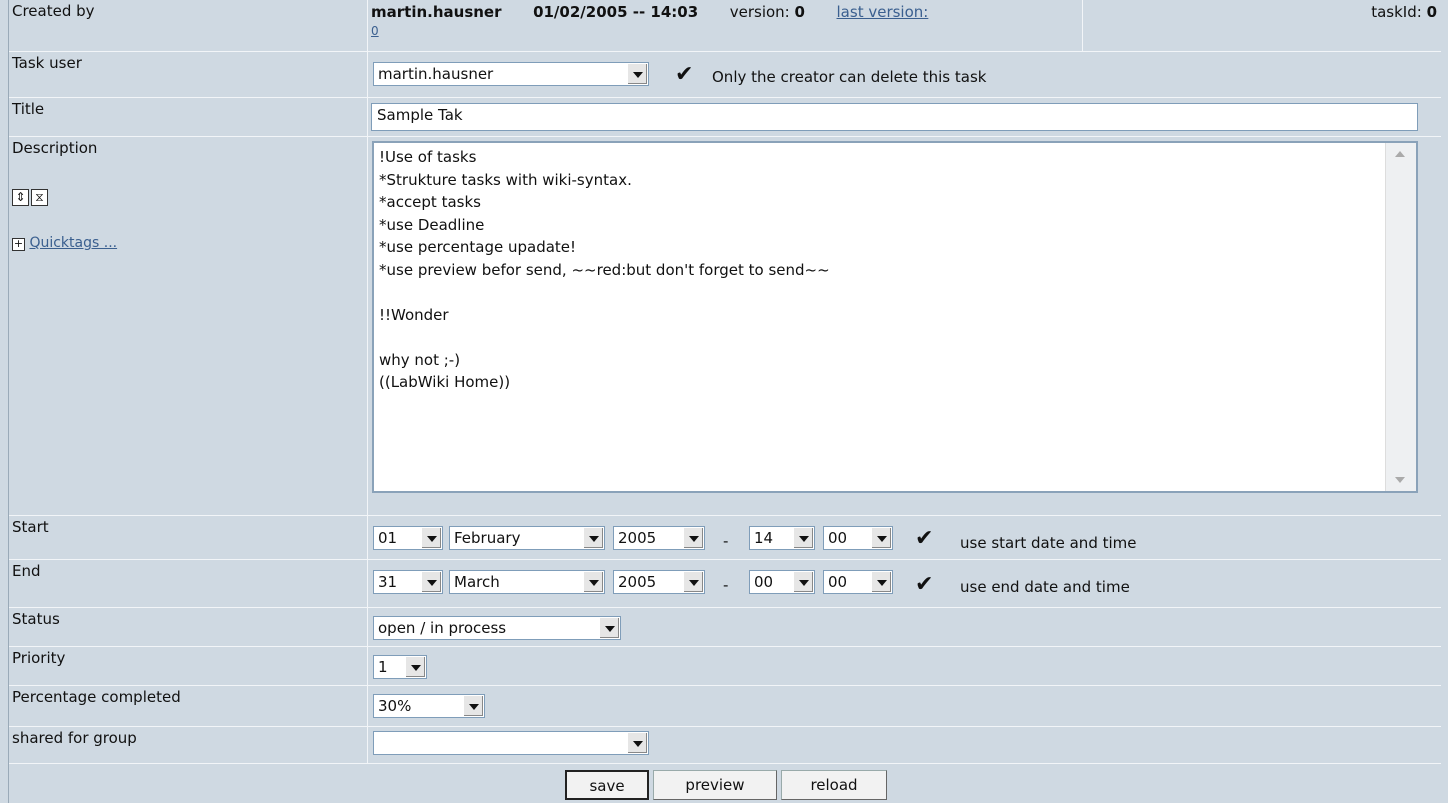 The height and width of the screenshot is (803, 1448). I want to click on end-dash: -, so click(726, 585).